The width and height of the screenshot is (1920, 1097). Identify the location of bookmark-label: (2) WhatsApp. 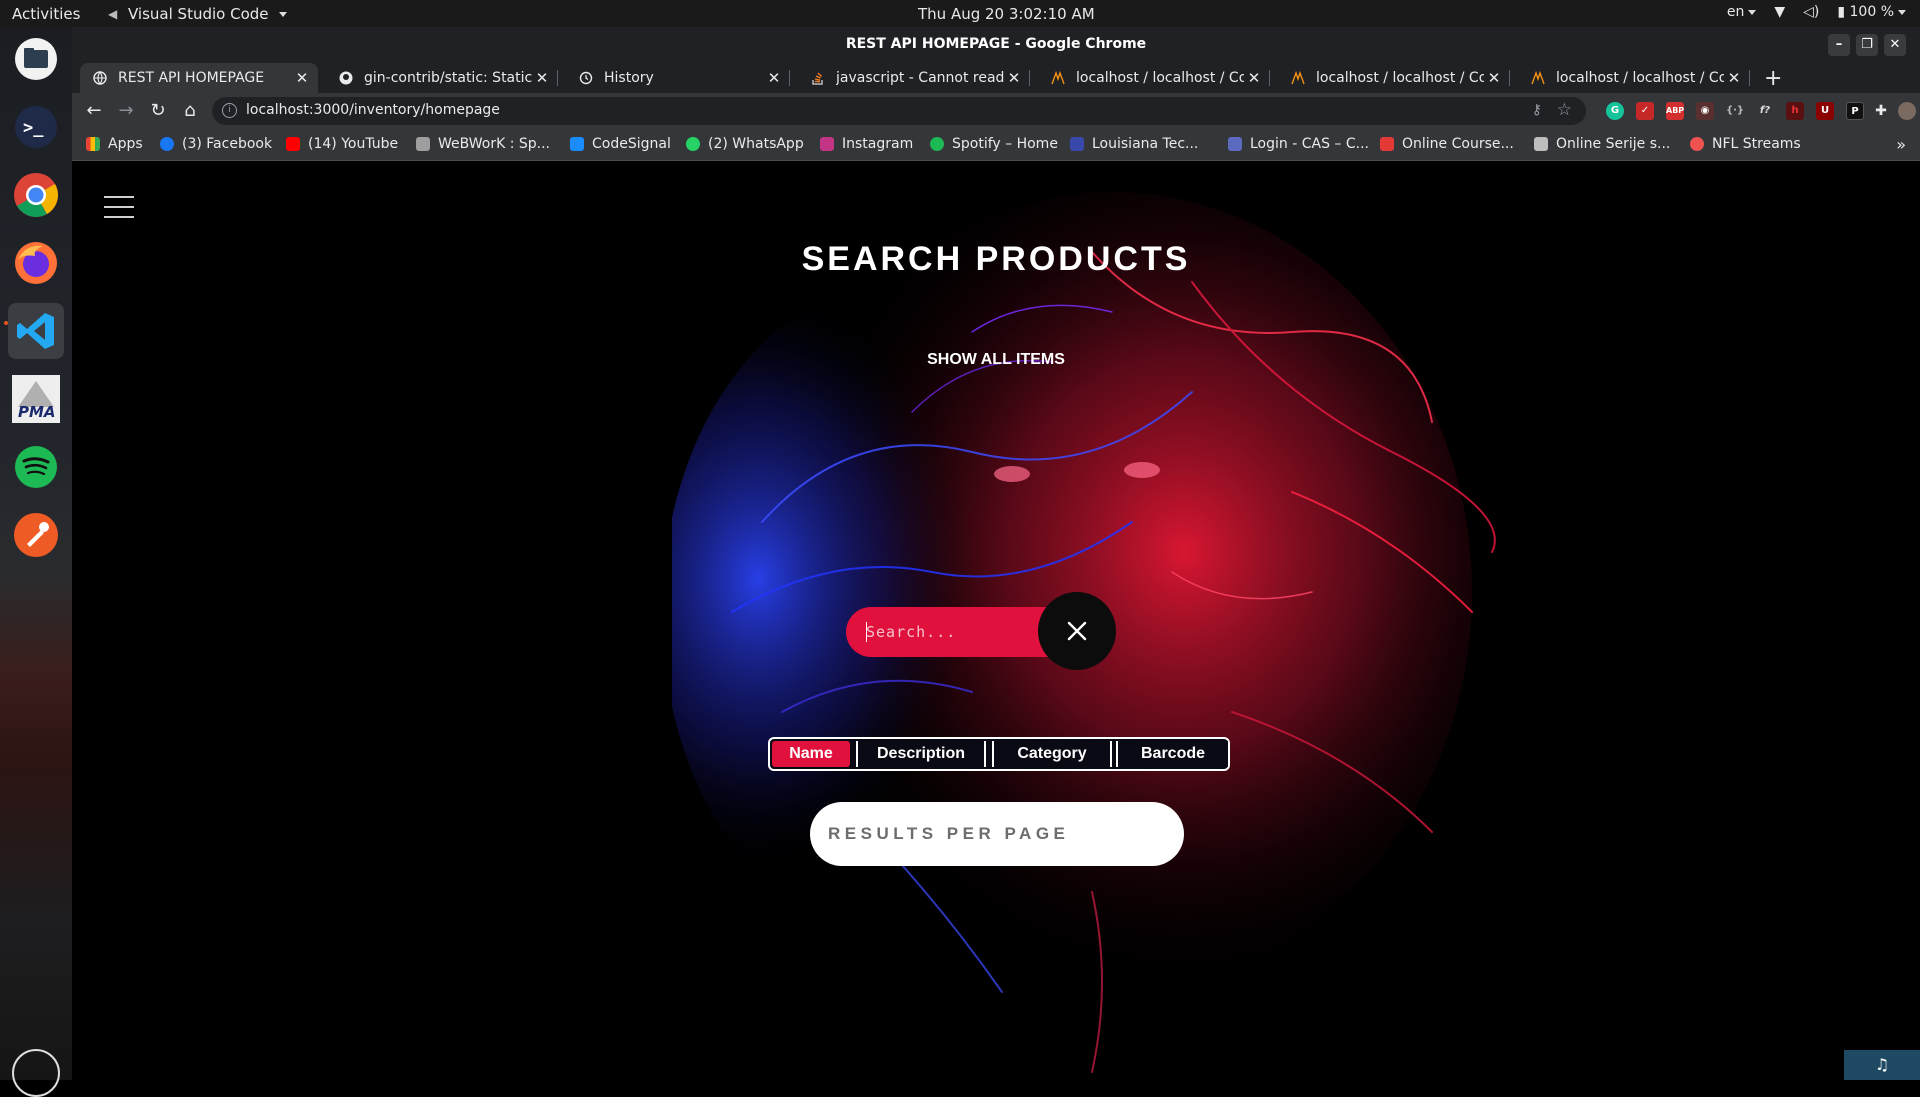
(756, 144).